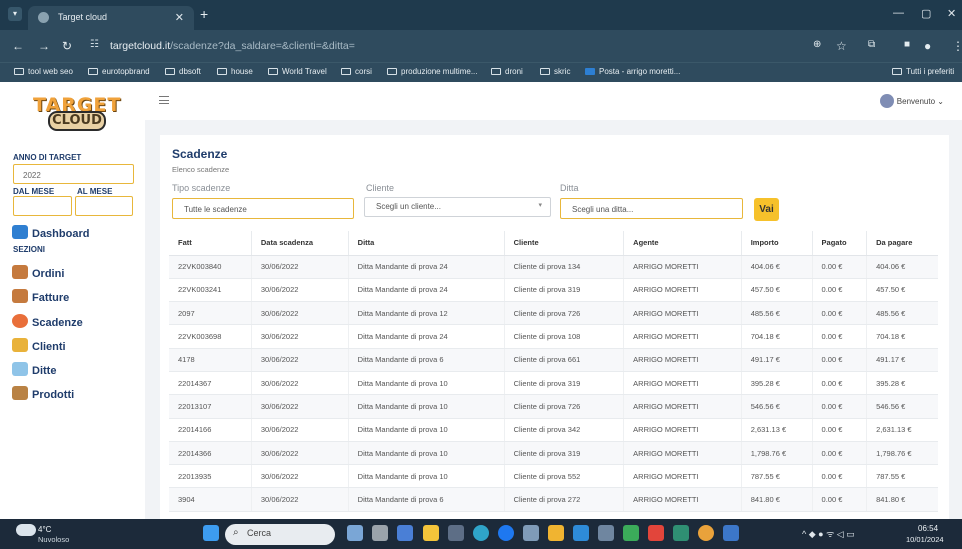  I want to click on windows-start-icon, so click(211, 533).